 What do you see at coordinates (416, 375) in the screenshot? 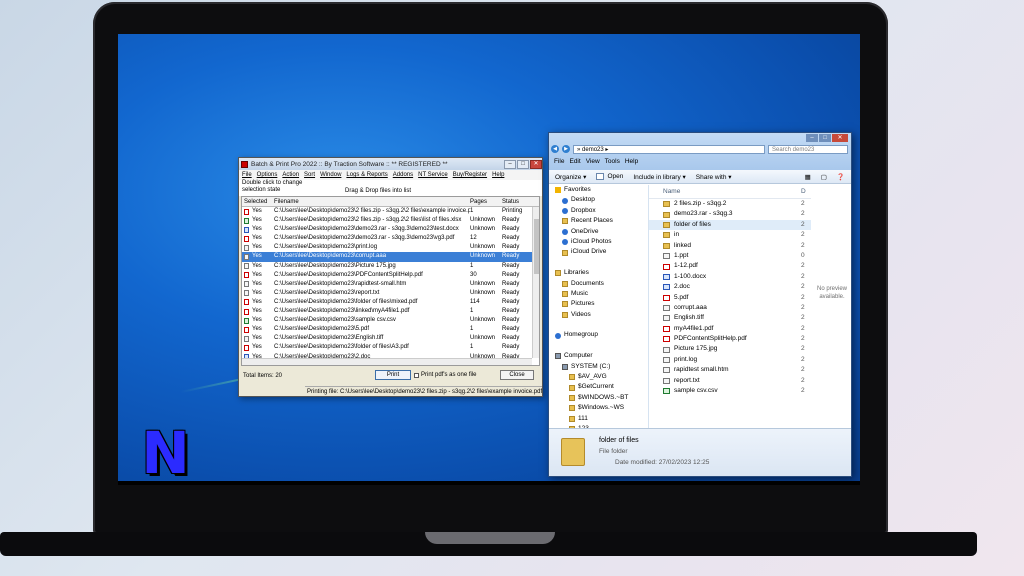
I see `checkbox-box` at bounding box center [416, 375].